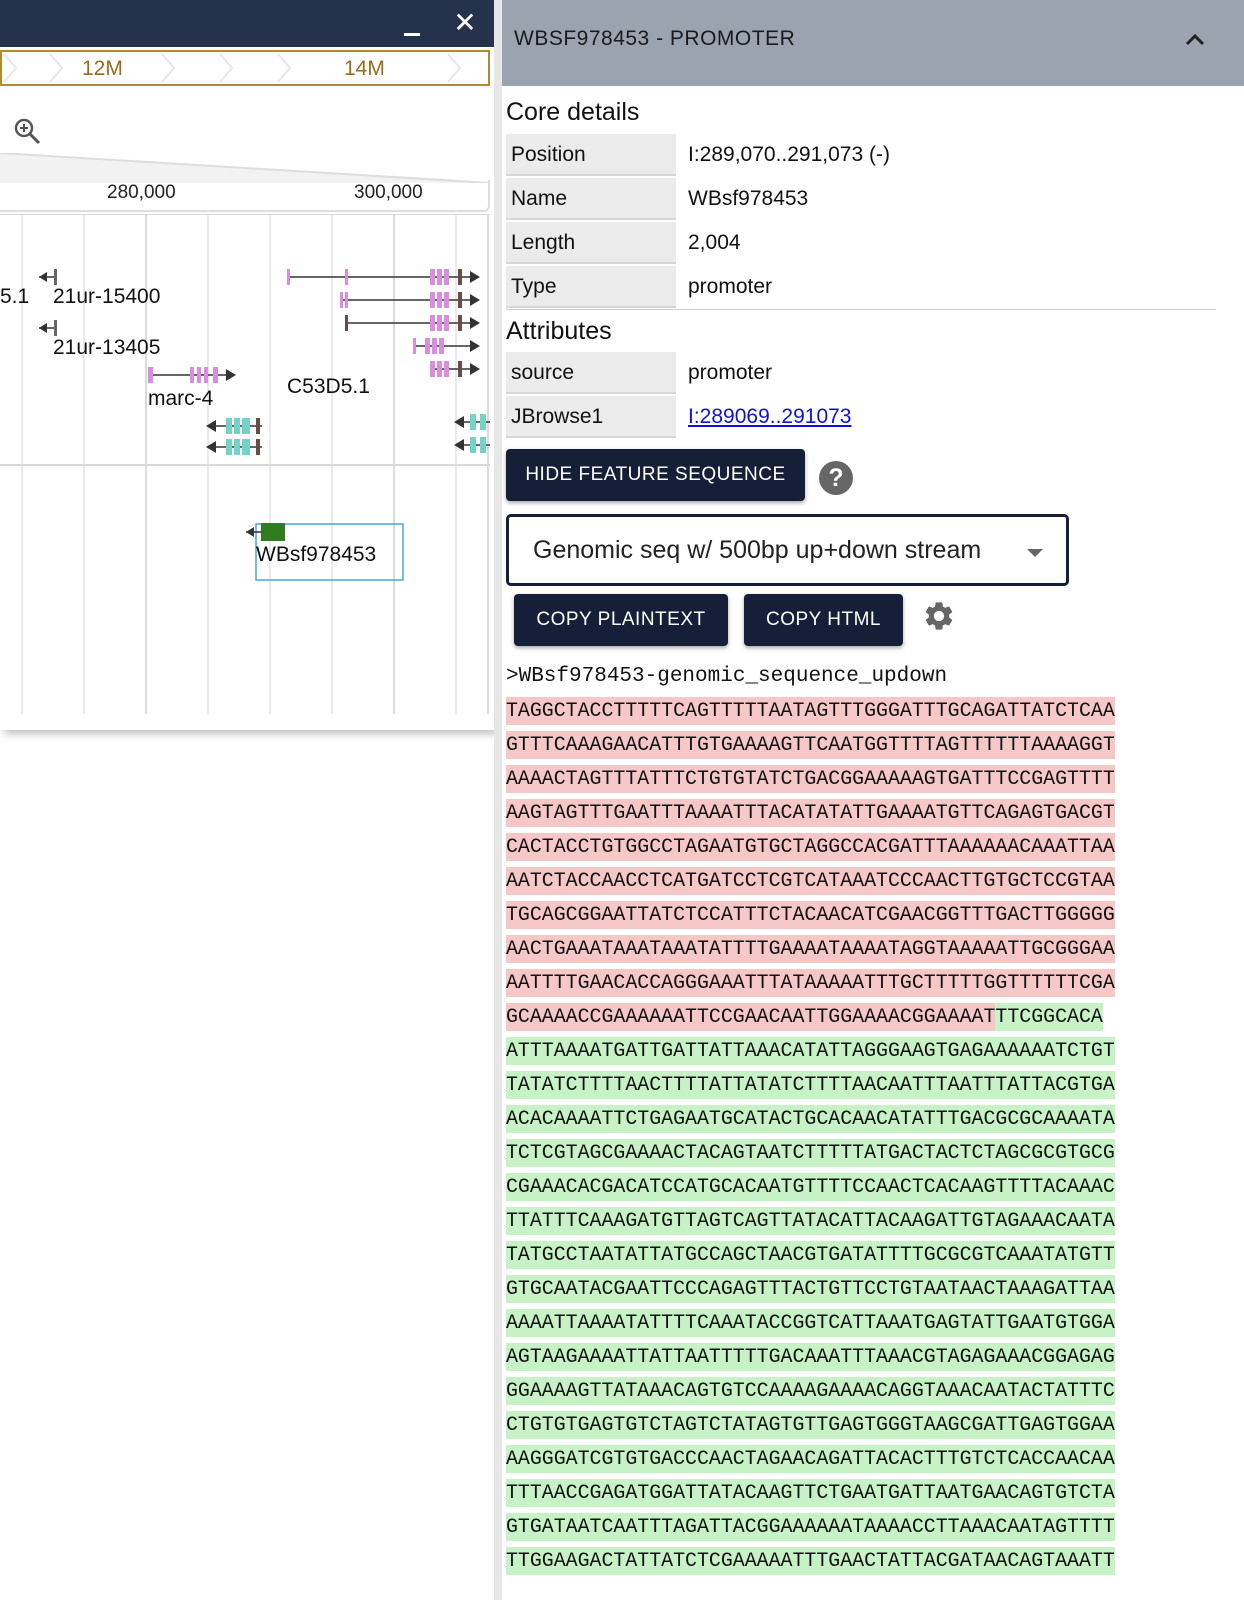  What do you see at coordinates (714, 242) in the screenshot?
I see `prop-value: 2,004` at bounding box center [714, 242].